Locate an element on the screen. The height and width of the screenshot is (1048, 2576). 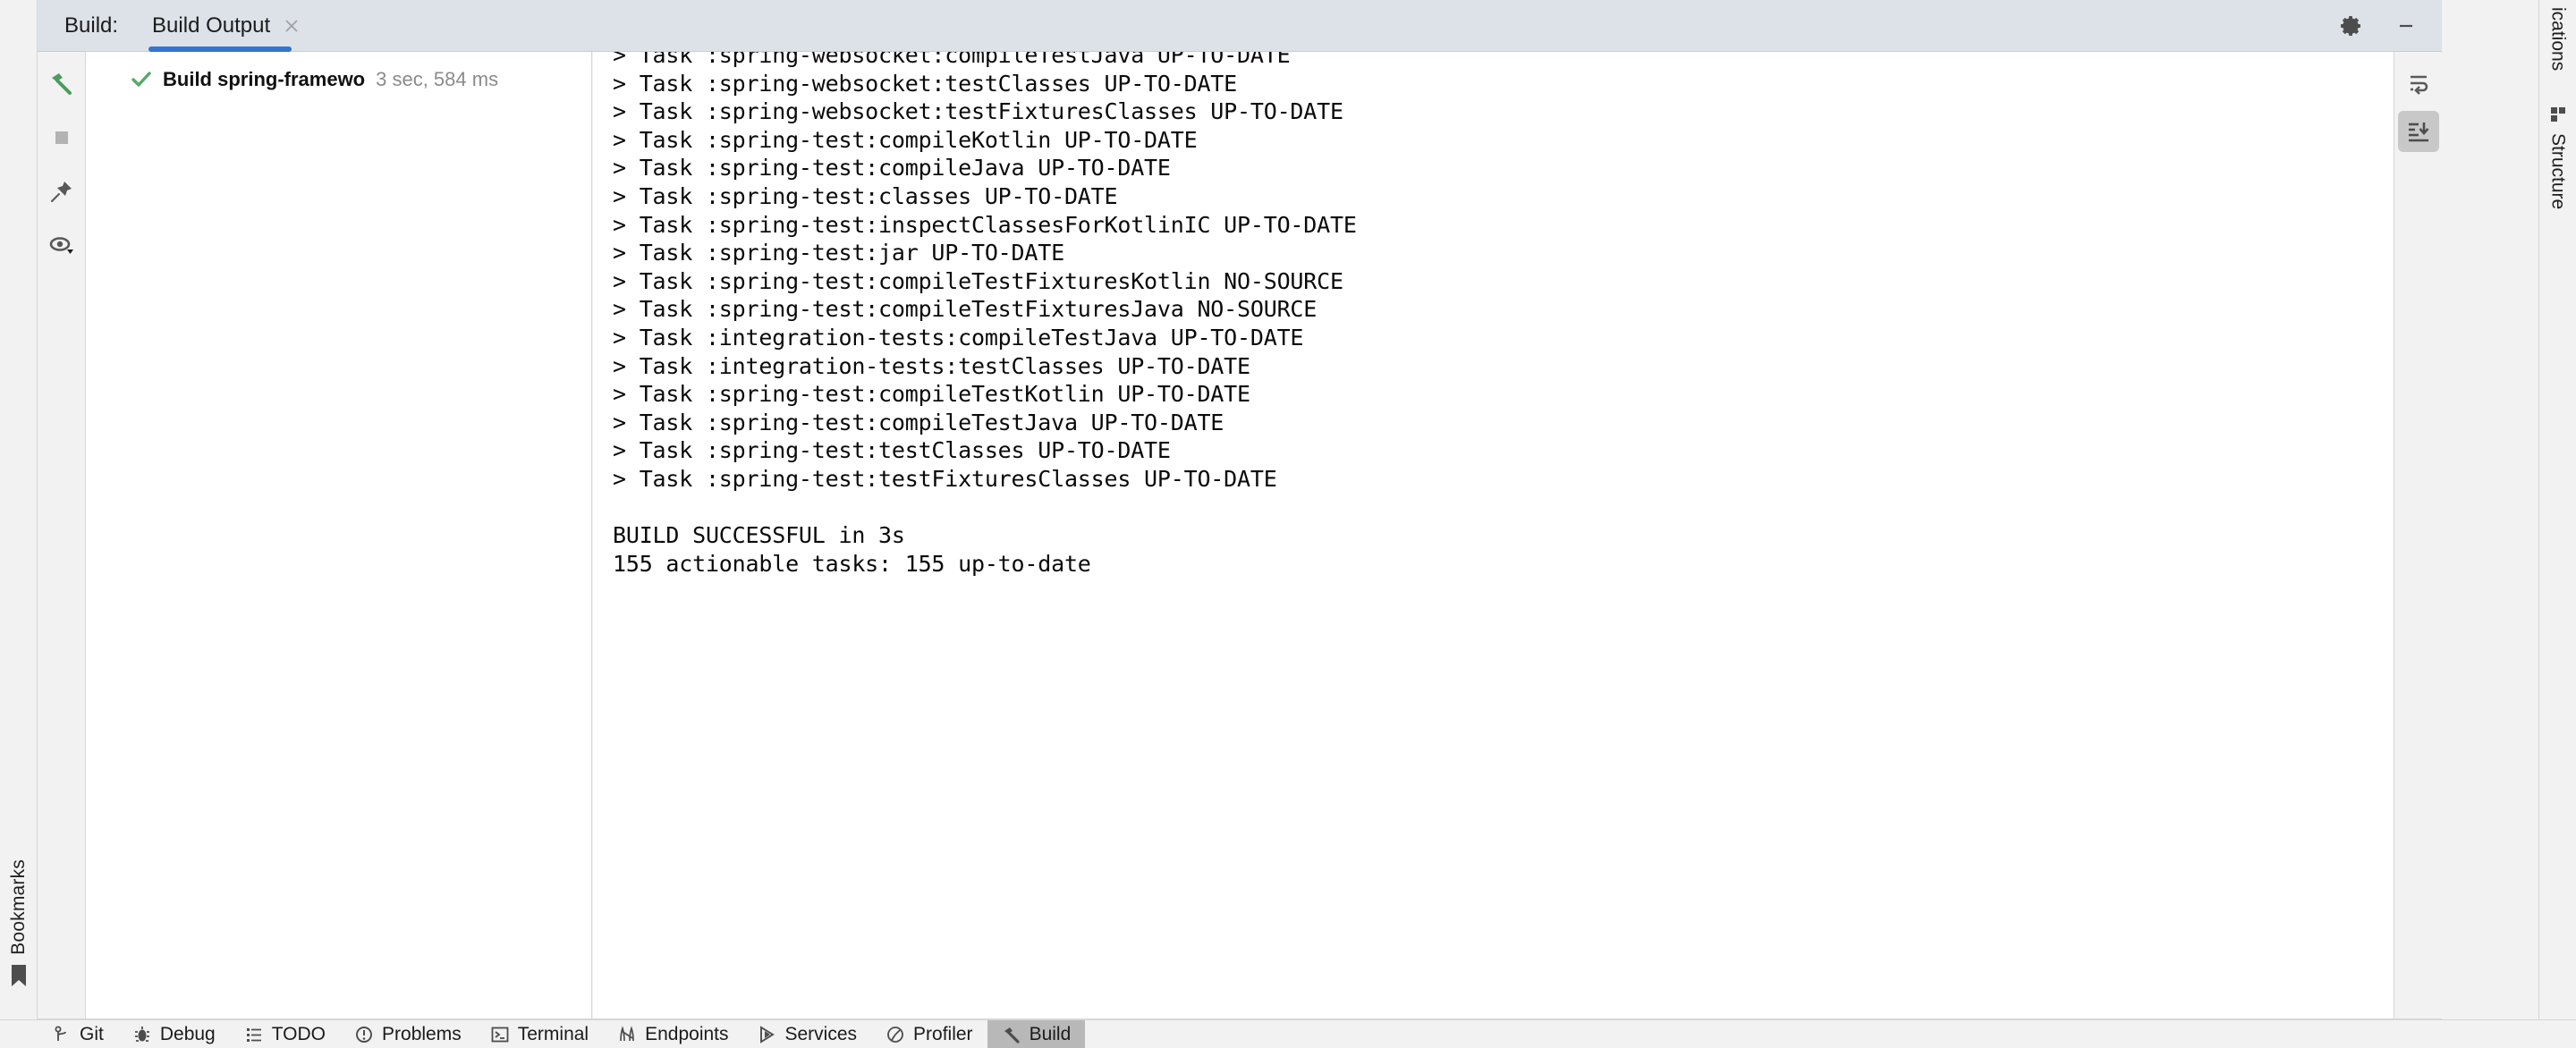
scroll-to-end-button is located at coordinates (2418, 131).